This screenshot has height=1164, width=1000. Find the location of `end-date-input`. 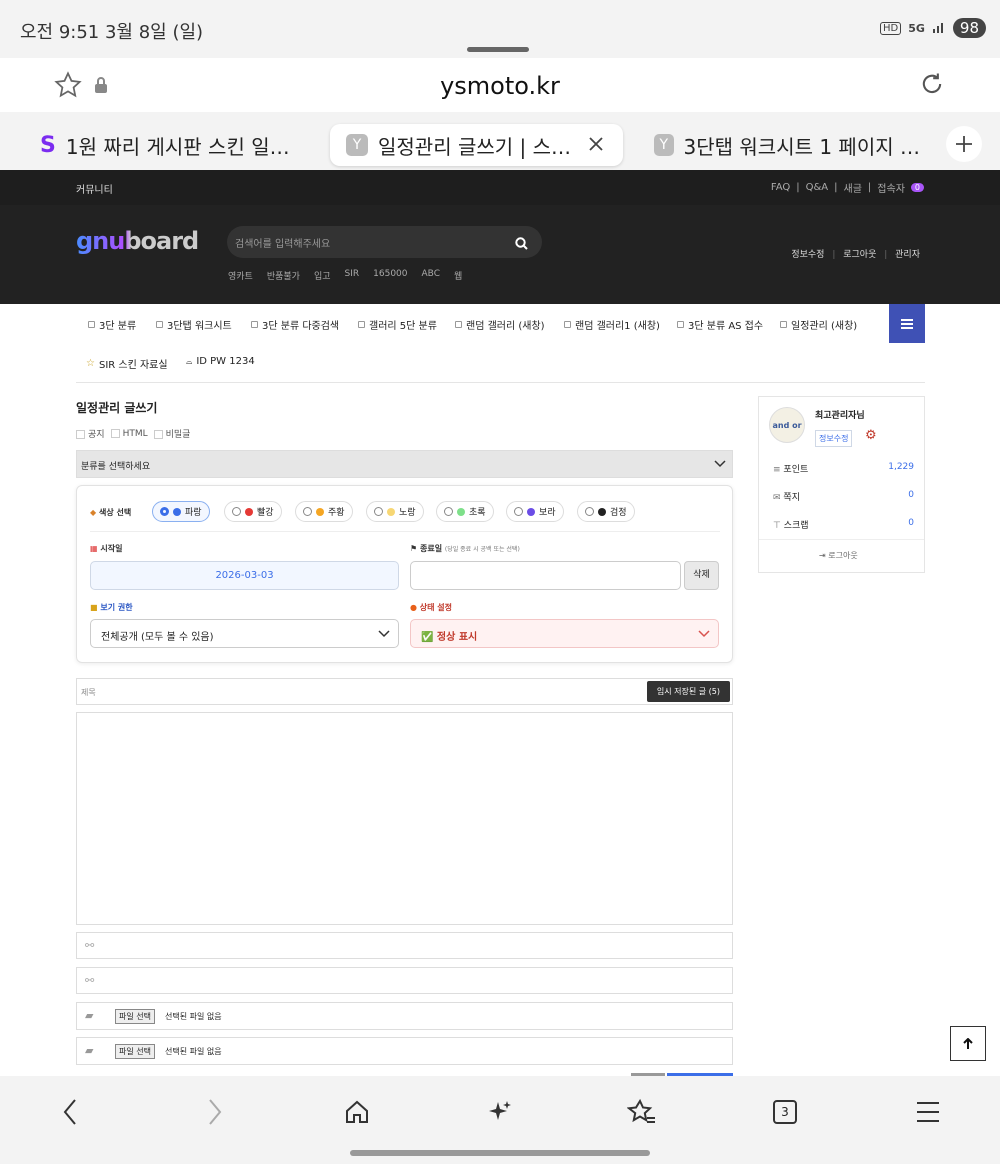

end-date-input is located at coordinates (545, 575).